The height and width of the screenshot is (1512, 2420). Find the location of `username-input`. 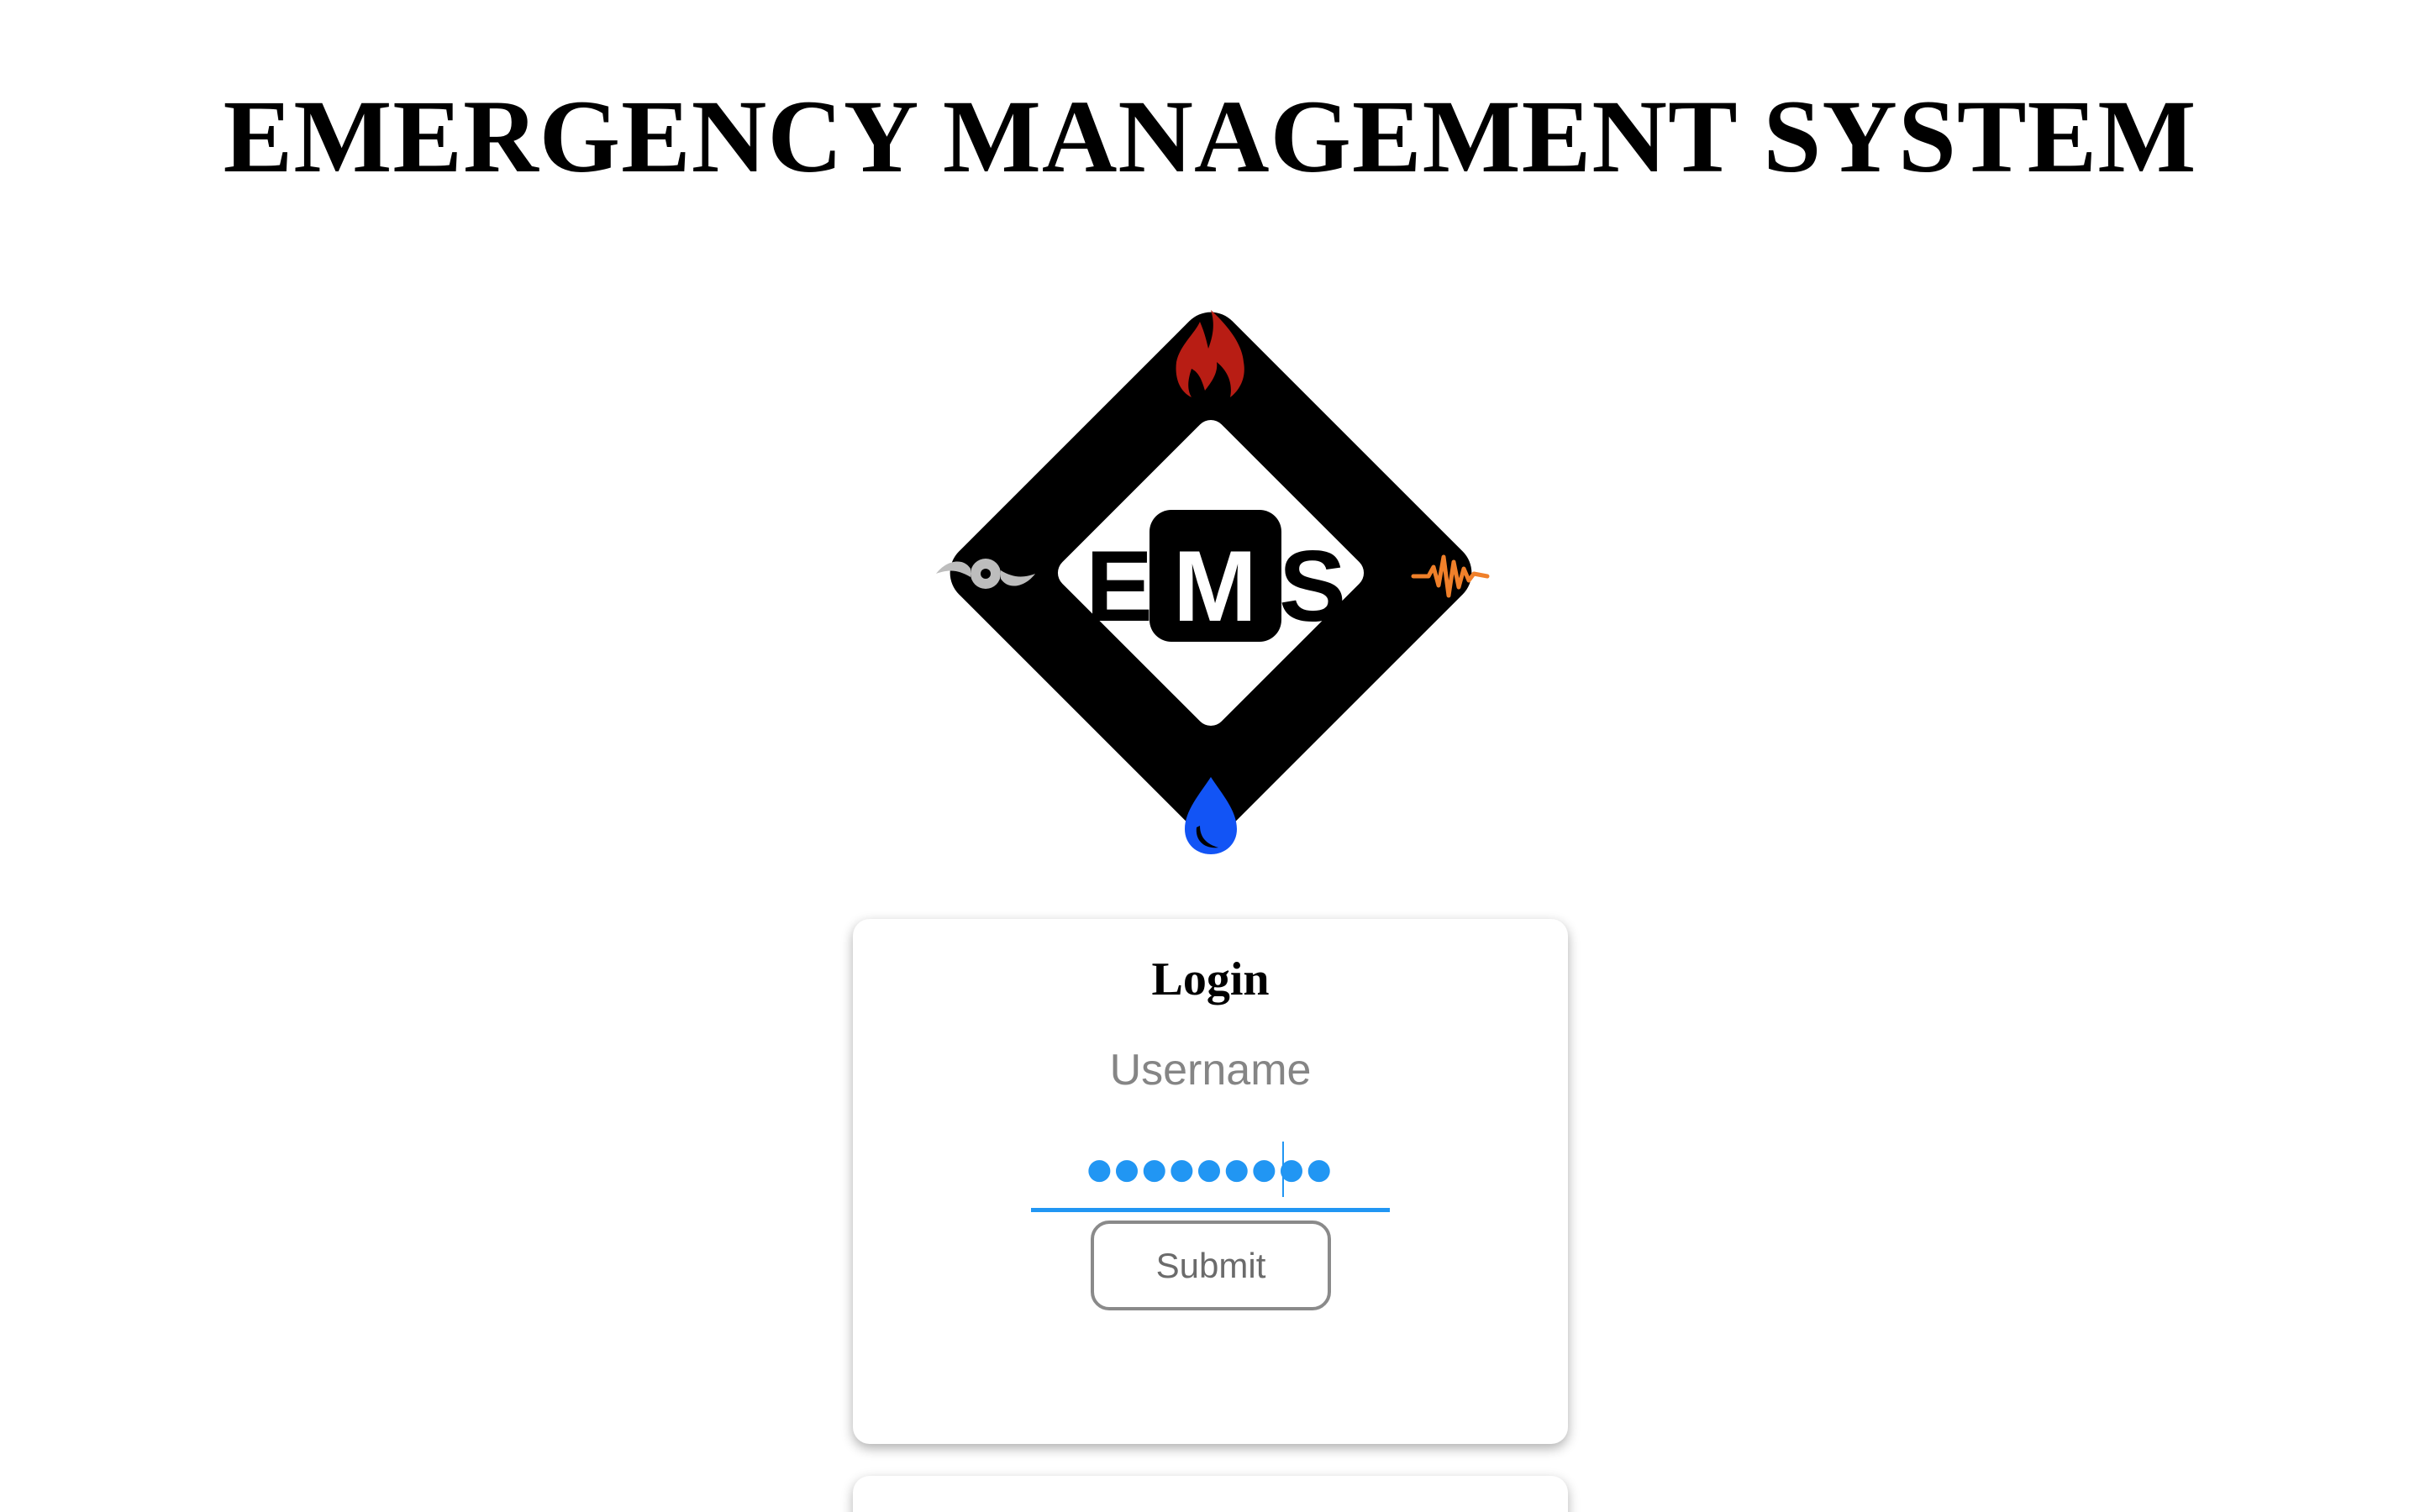

username-input is located at coordinates (1210, 1070).